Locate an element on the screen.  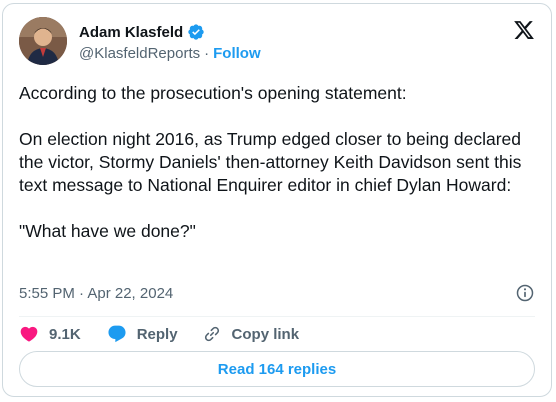
avatar is located at coordinates (43, 41).